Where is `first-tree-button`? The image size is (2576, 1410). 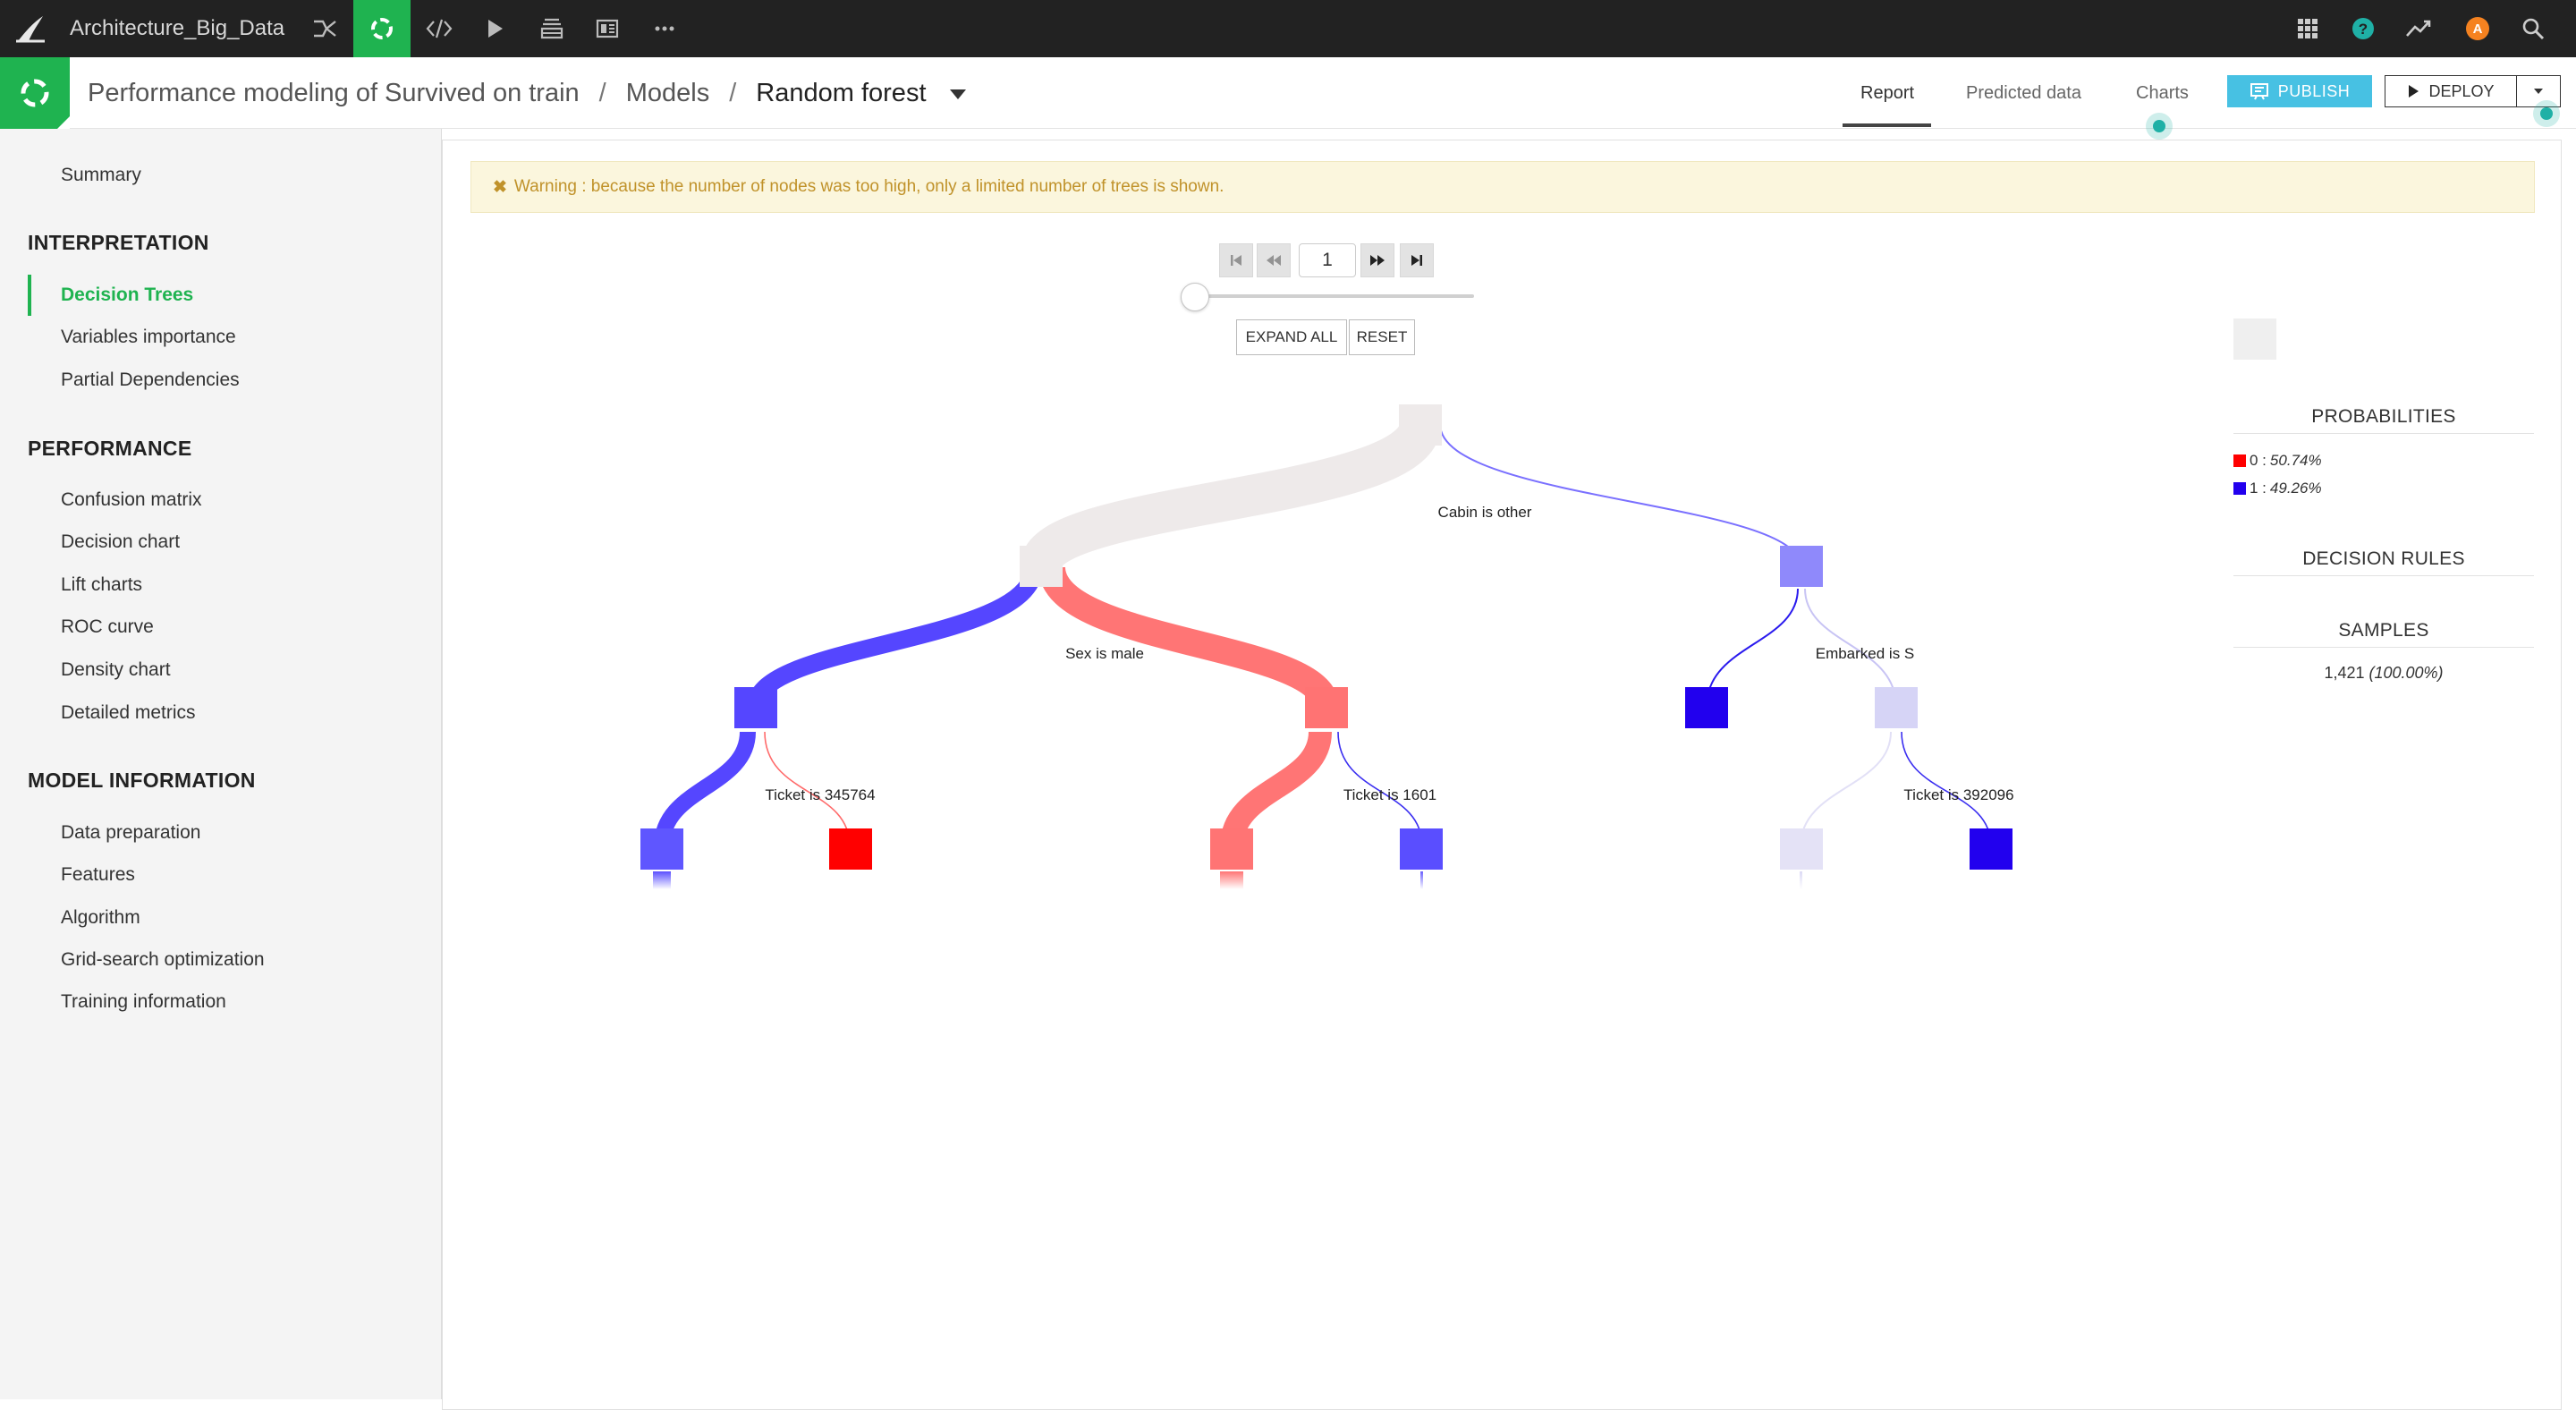 first-tree-button is located at coordinates (1236, 260).